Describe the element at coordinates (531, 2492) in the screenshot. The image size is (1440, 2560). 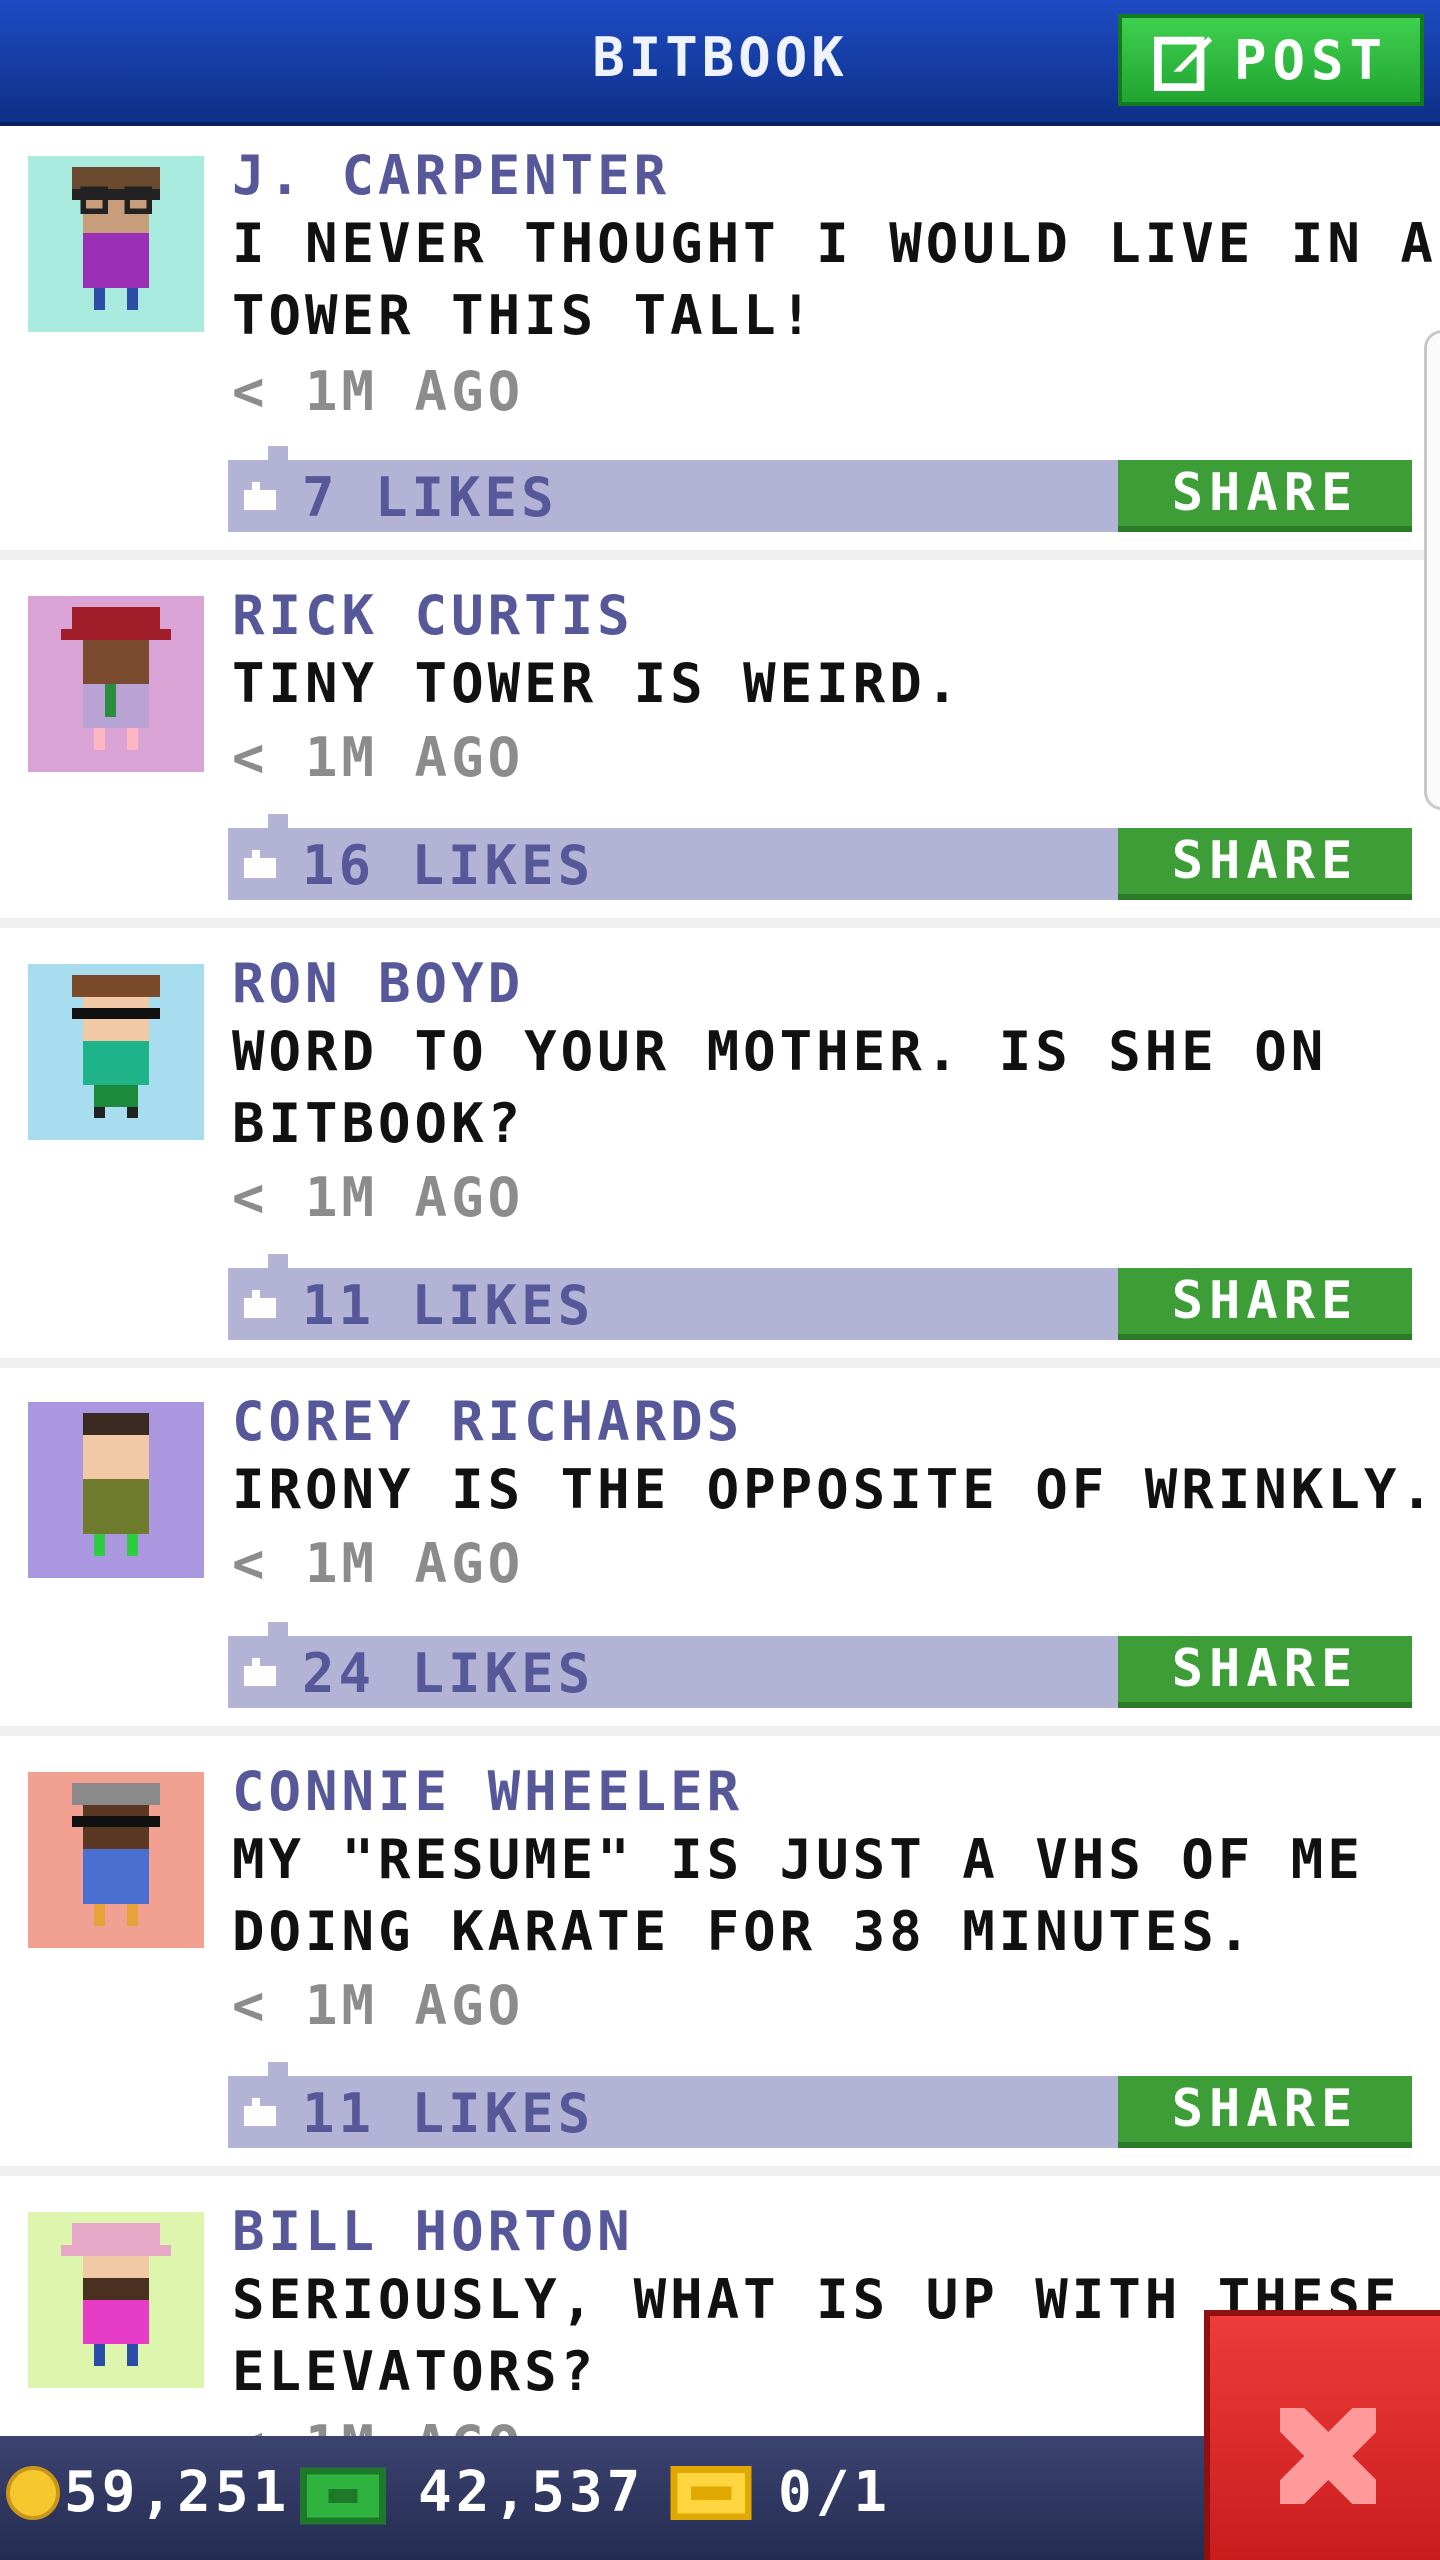
I see `bux-count: 42,537` at that location.